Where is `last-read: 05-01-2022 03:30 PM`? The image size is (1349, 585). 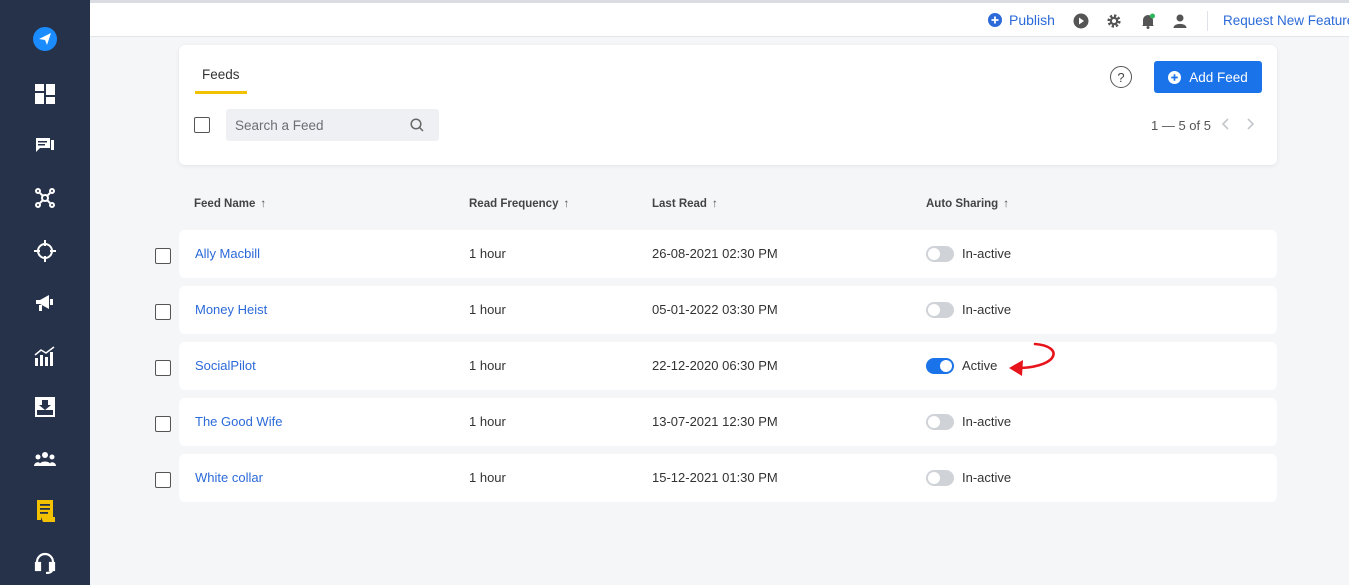 last-read: 05-01-2022 03:30 PM is located at coordinates (715, 309).